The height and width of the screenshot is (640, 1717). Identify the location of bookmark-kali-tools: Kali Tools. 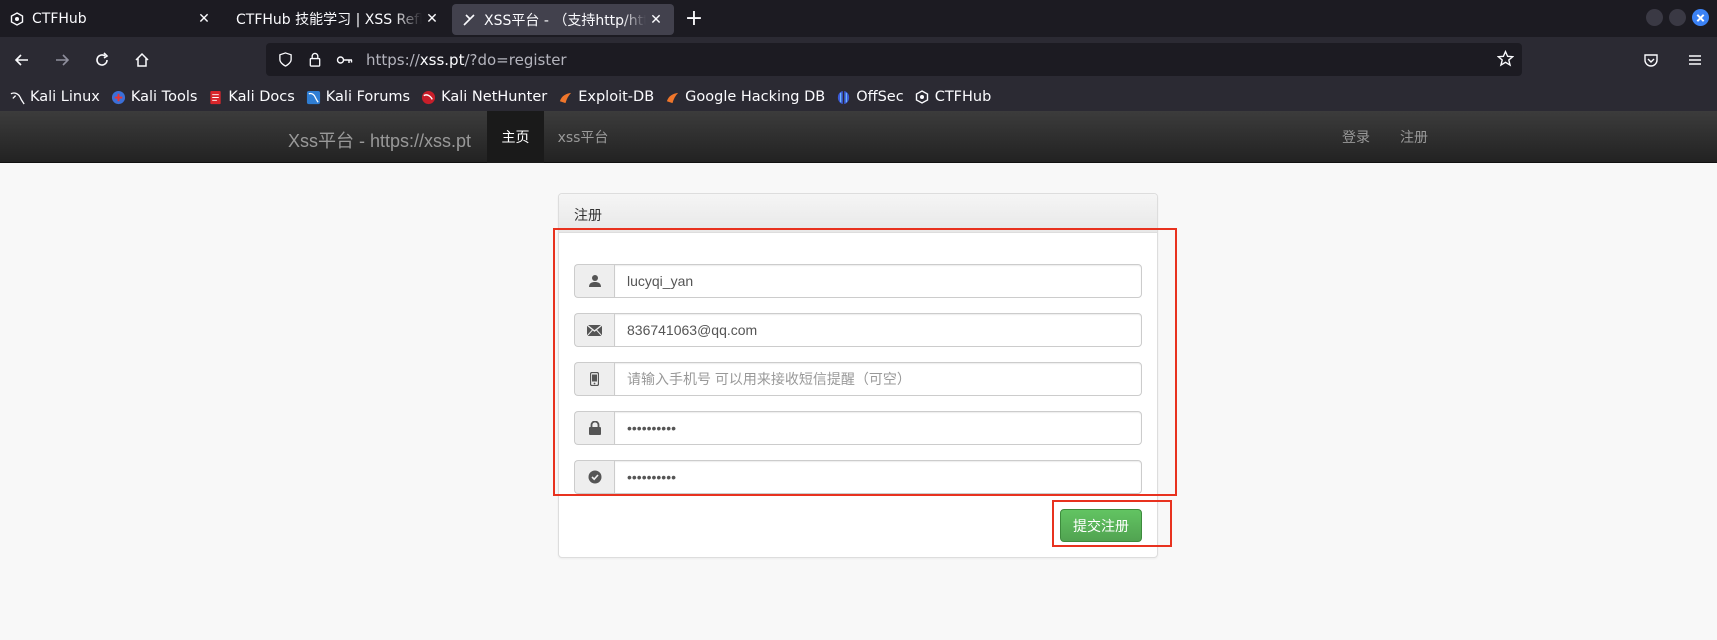
(154, 97).